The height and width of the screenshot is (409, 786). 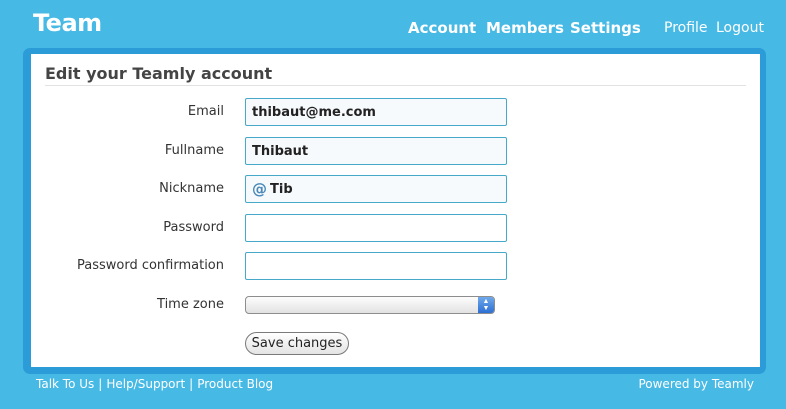 I want to click on title-divider, so click(x=395, y=85).